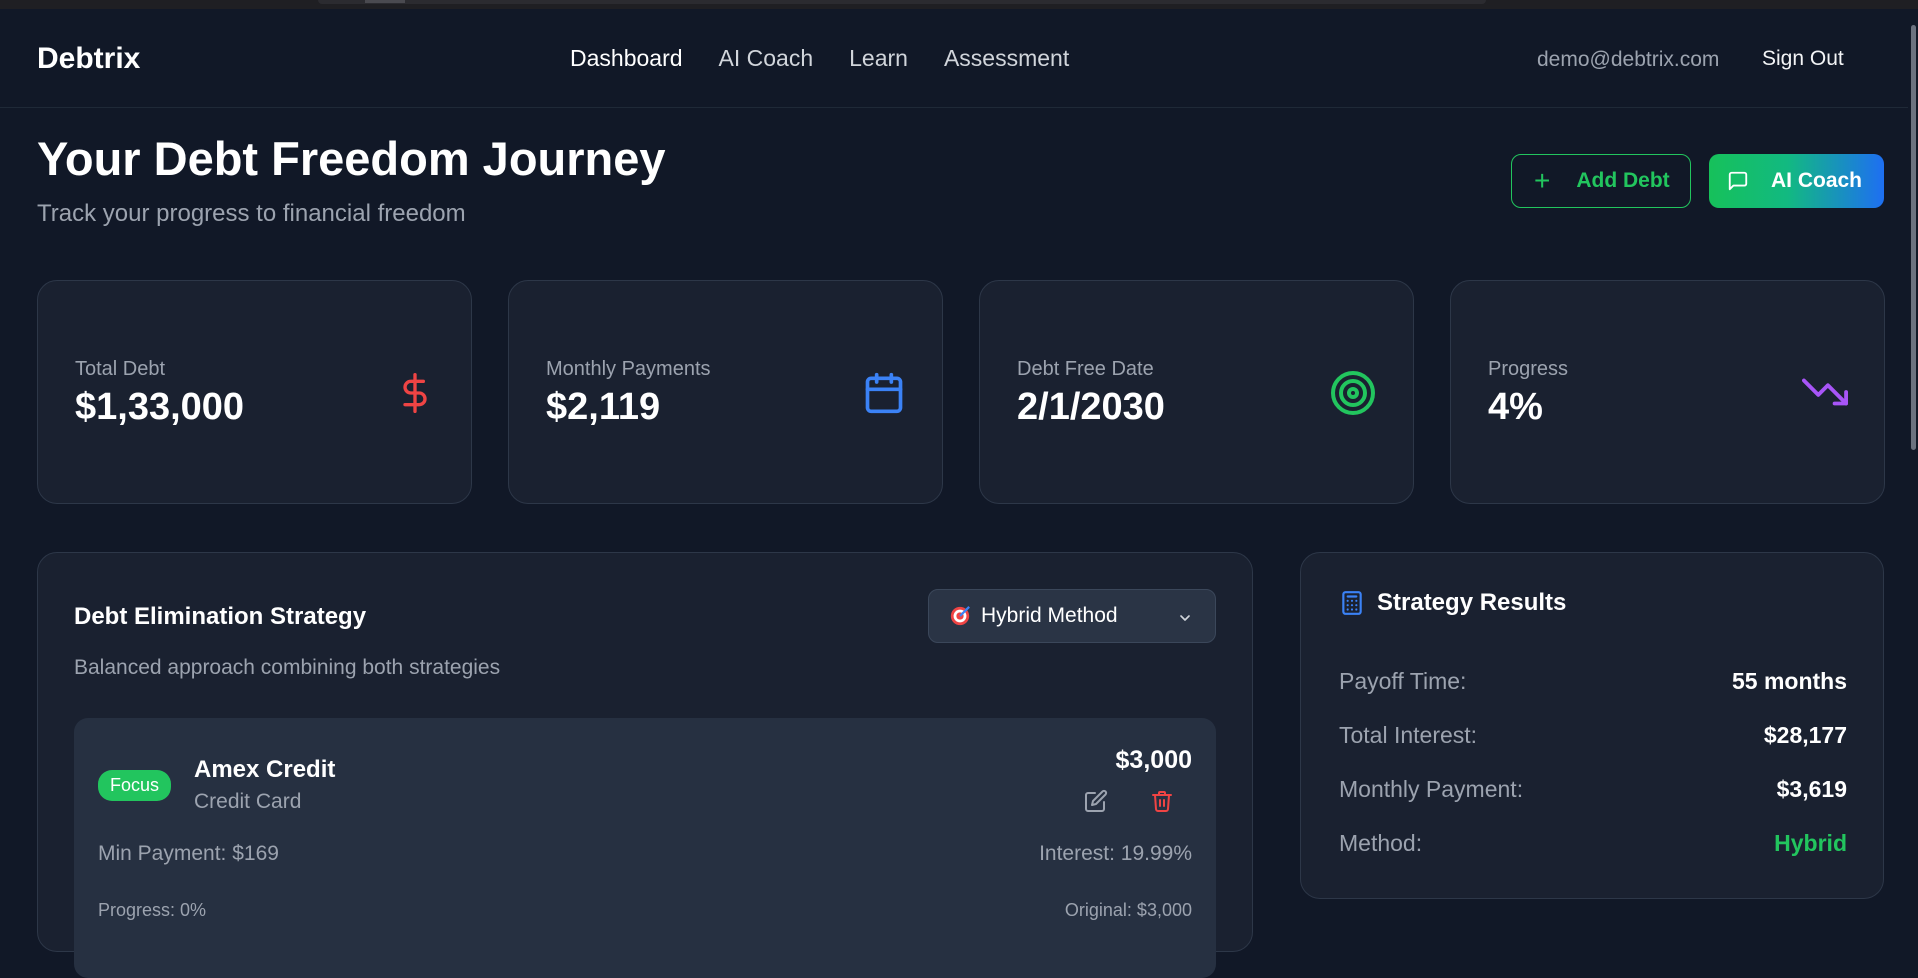  Describe the element at coordinates (1623, 180) in the screenshot. I see `add-debt-label: Add Debt` at that location.